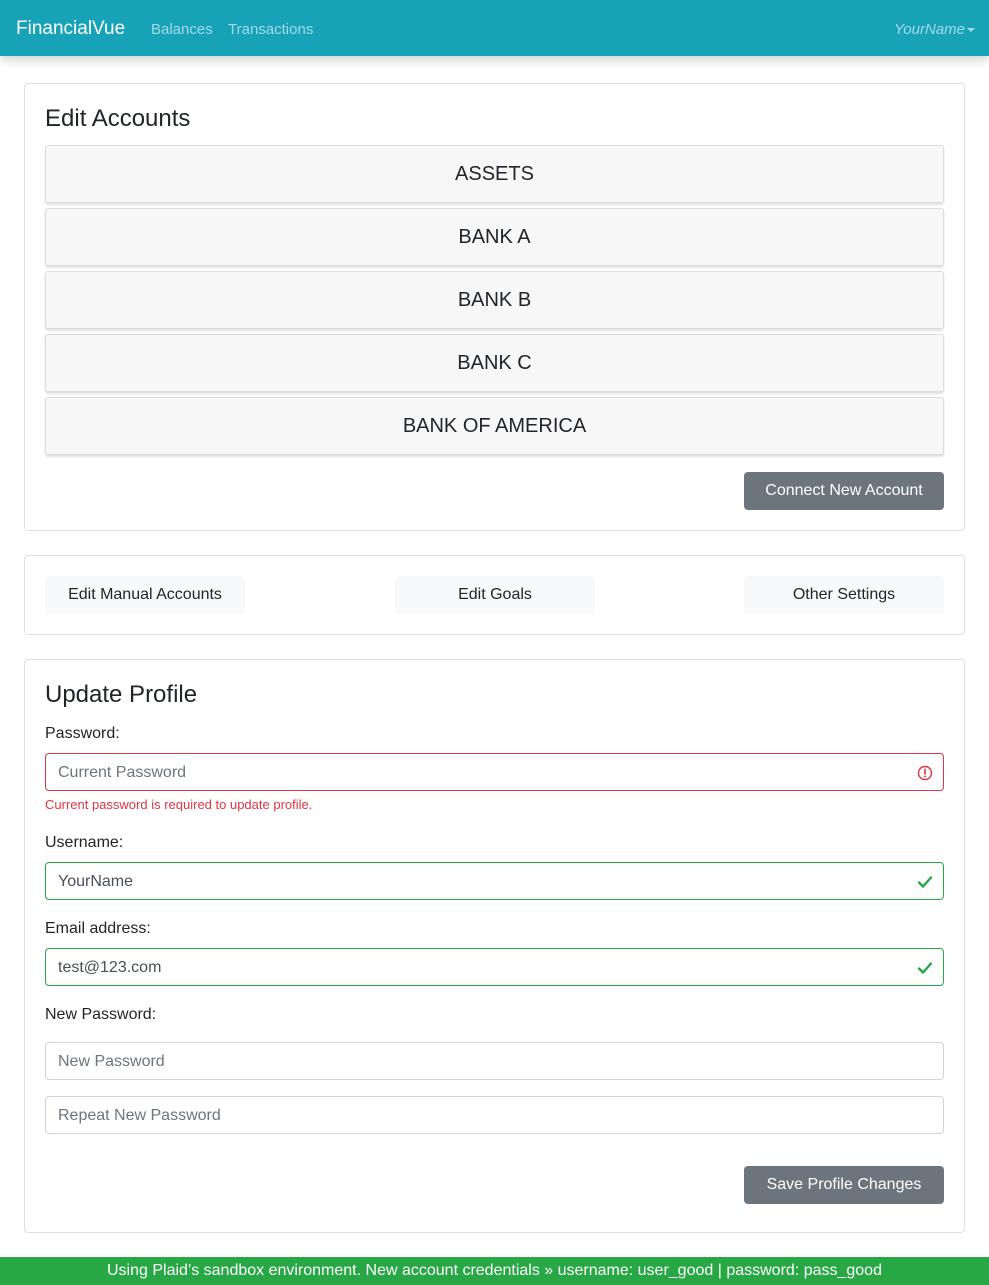  Describe the element at coordinates (111, 1061) in the screenshot. I see `new-password-placeholder: New Password` at that location.